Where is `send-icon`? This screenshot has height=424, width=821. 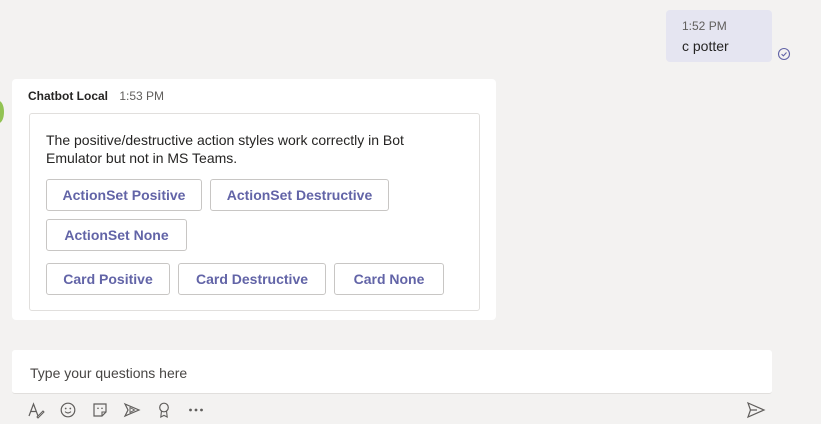
send-icon is located at coordinates (756, 410).